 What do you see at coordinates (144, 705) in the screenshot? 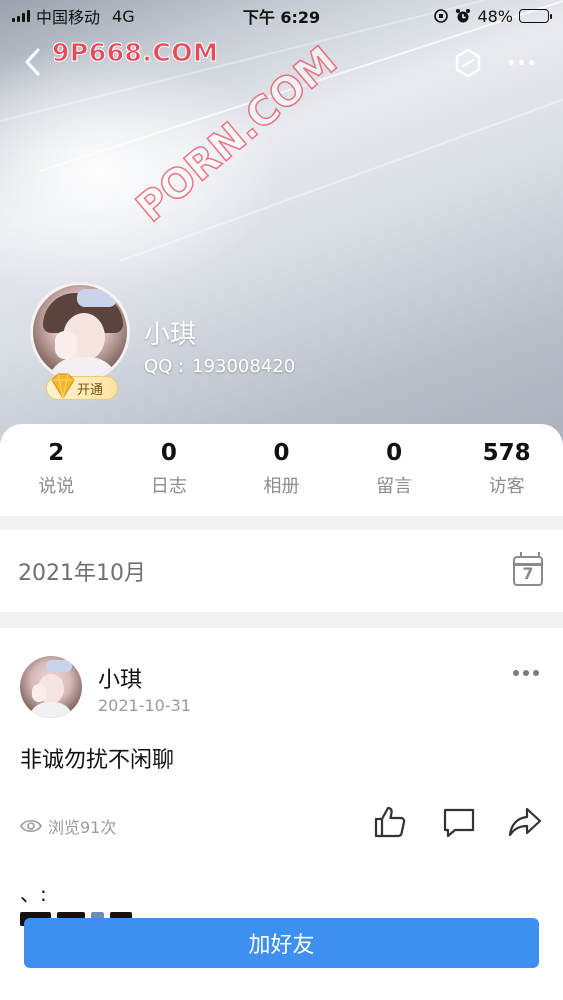
I see `post-date: 2021-10-31` at bounding box center [144, 705].